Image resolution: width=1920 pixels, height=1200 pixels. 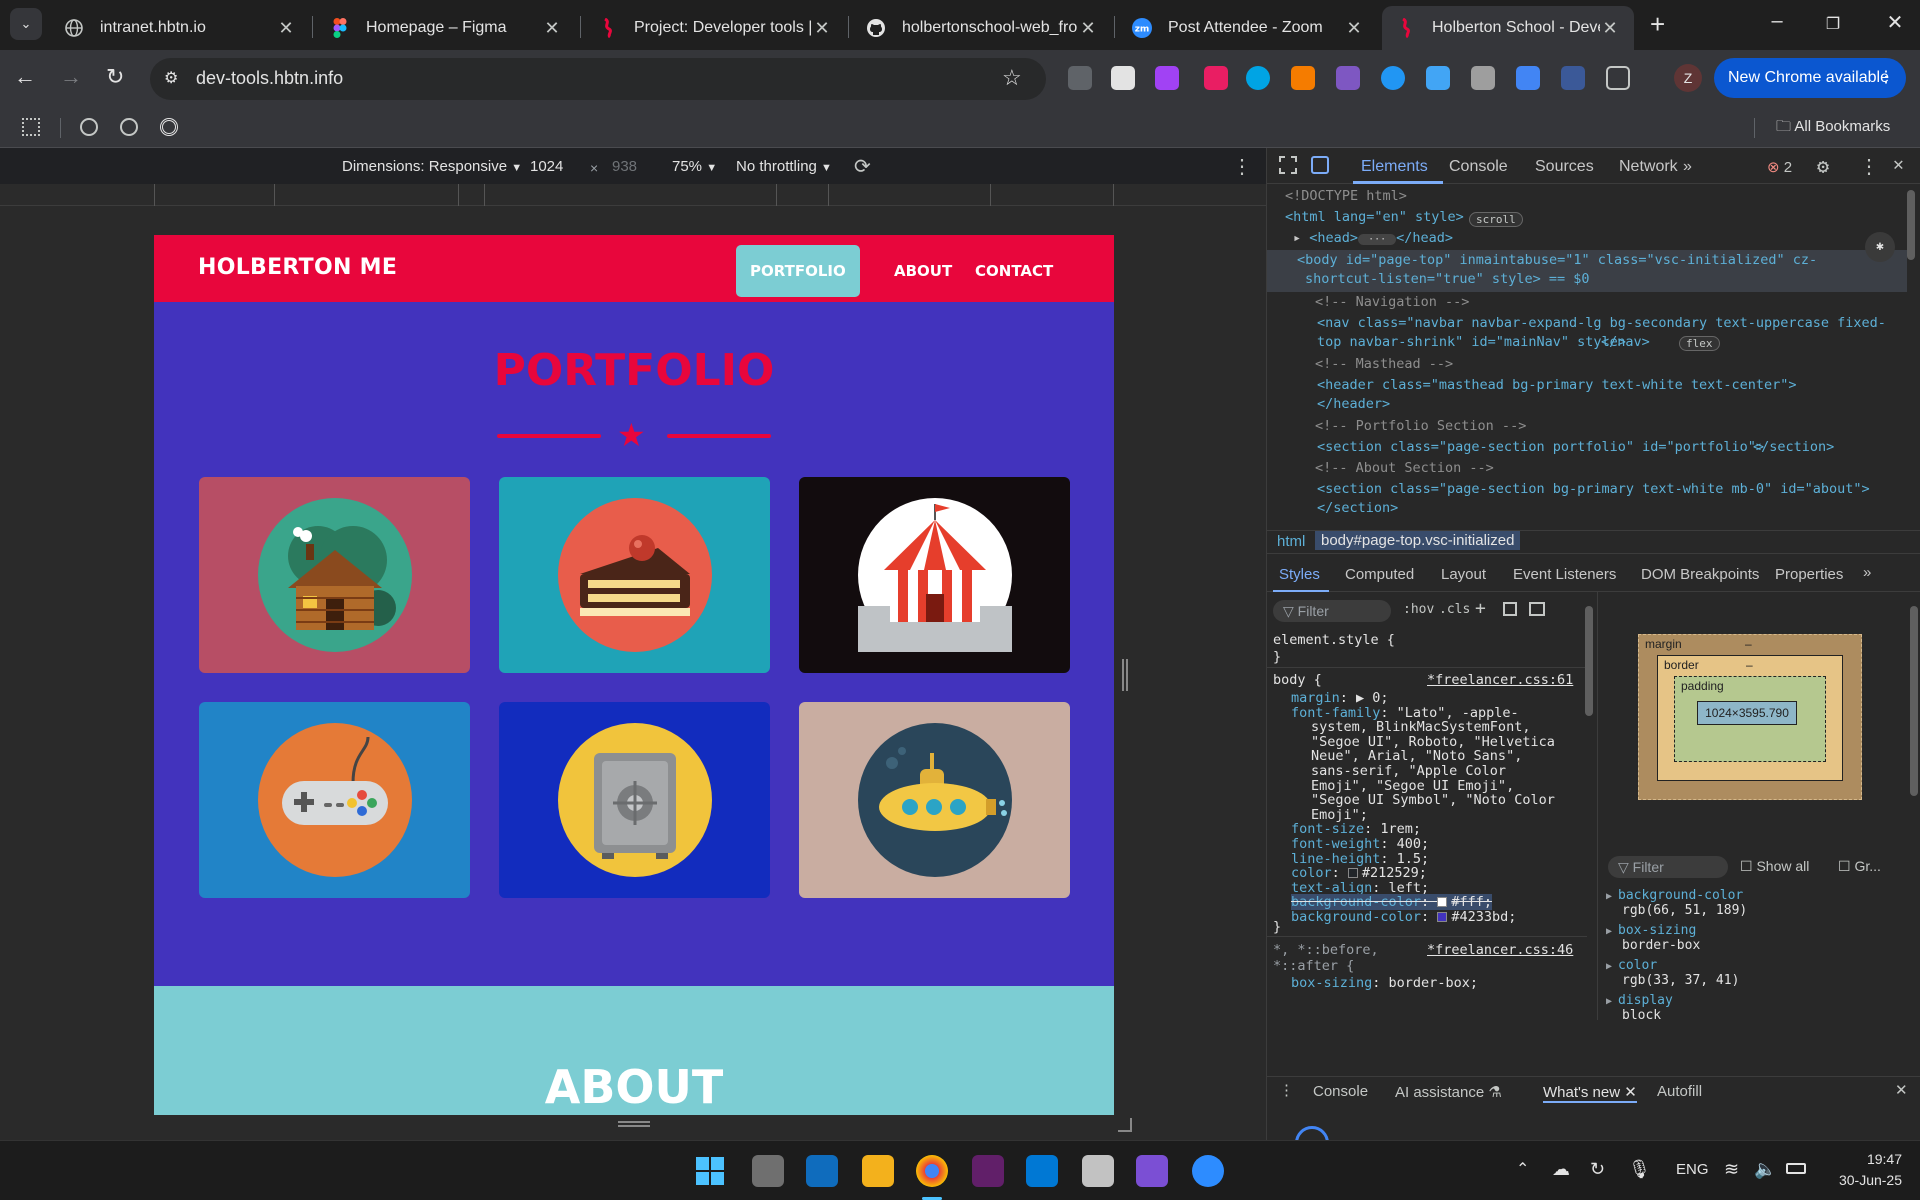 I want to click on breadcrumb-body: body#page-top.vsc-initialized, so click(x=1418, y=540).